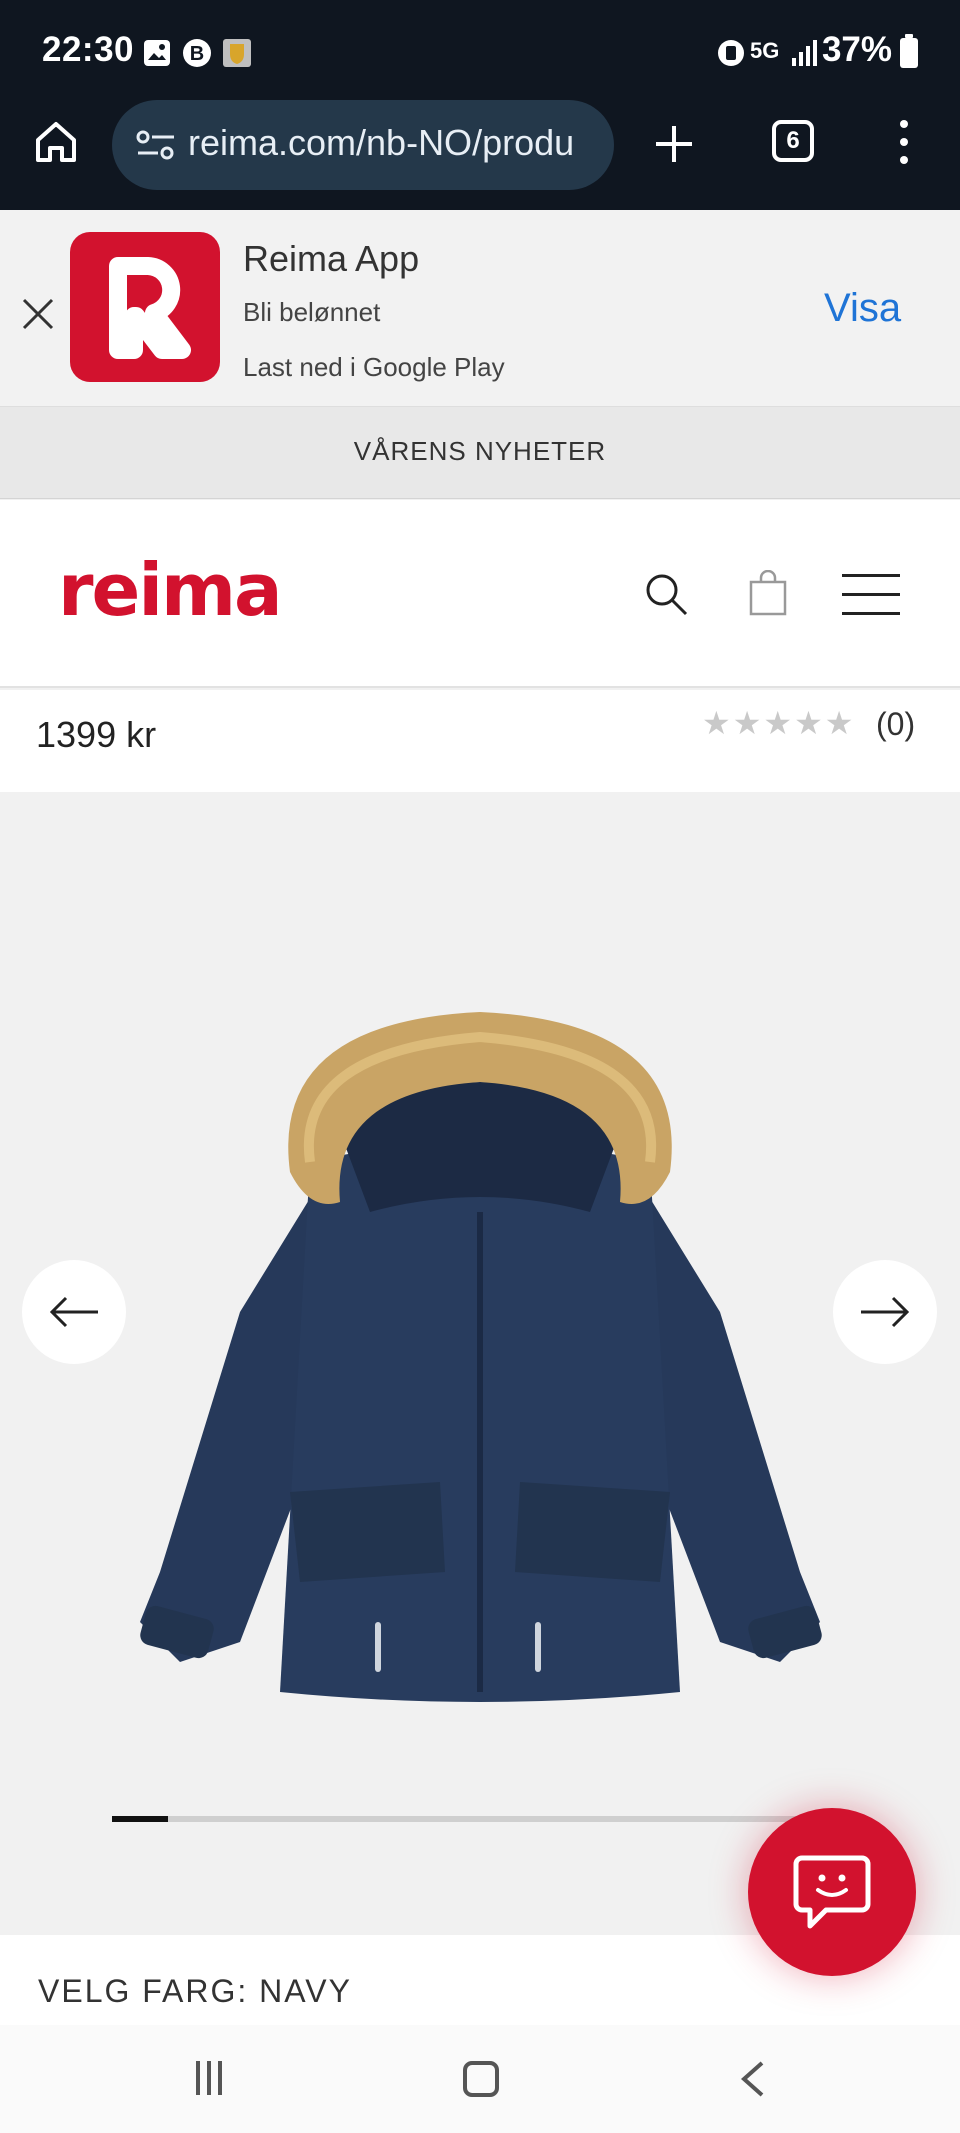  I want to click on new-tab-icon, so click(674, 144).